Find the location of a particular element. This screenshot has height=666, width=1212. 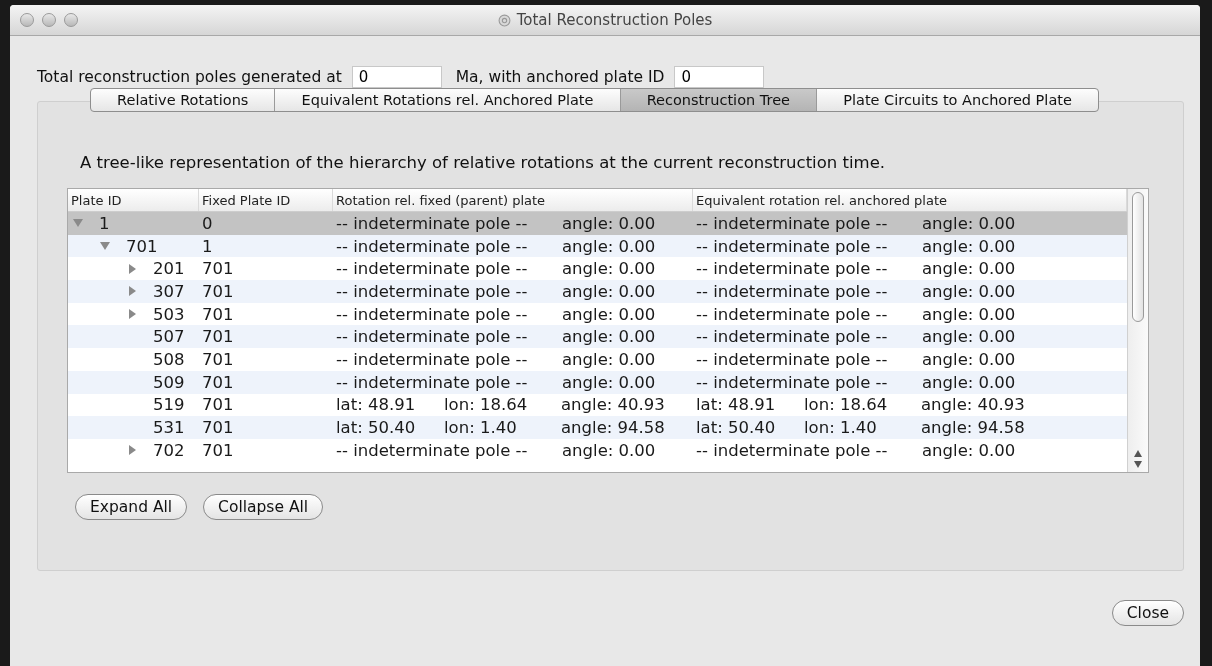

plate-id-cell-text: 503 is located at coordinates (168, 314).